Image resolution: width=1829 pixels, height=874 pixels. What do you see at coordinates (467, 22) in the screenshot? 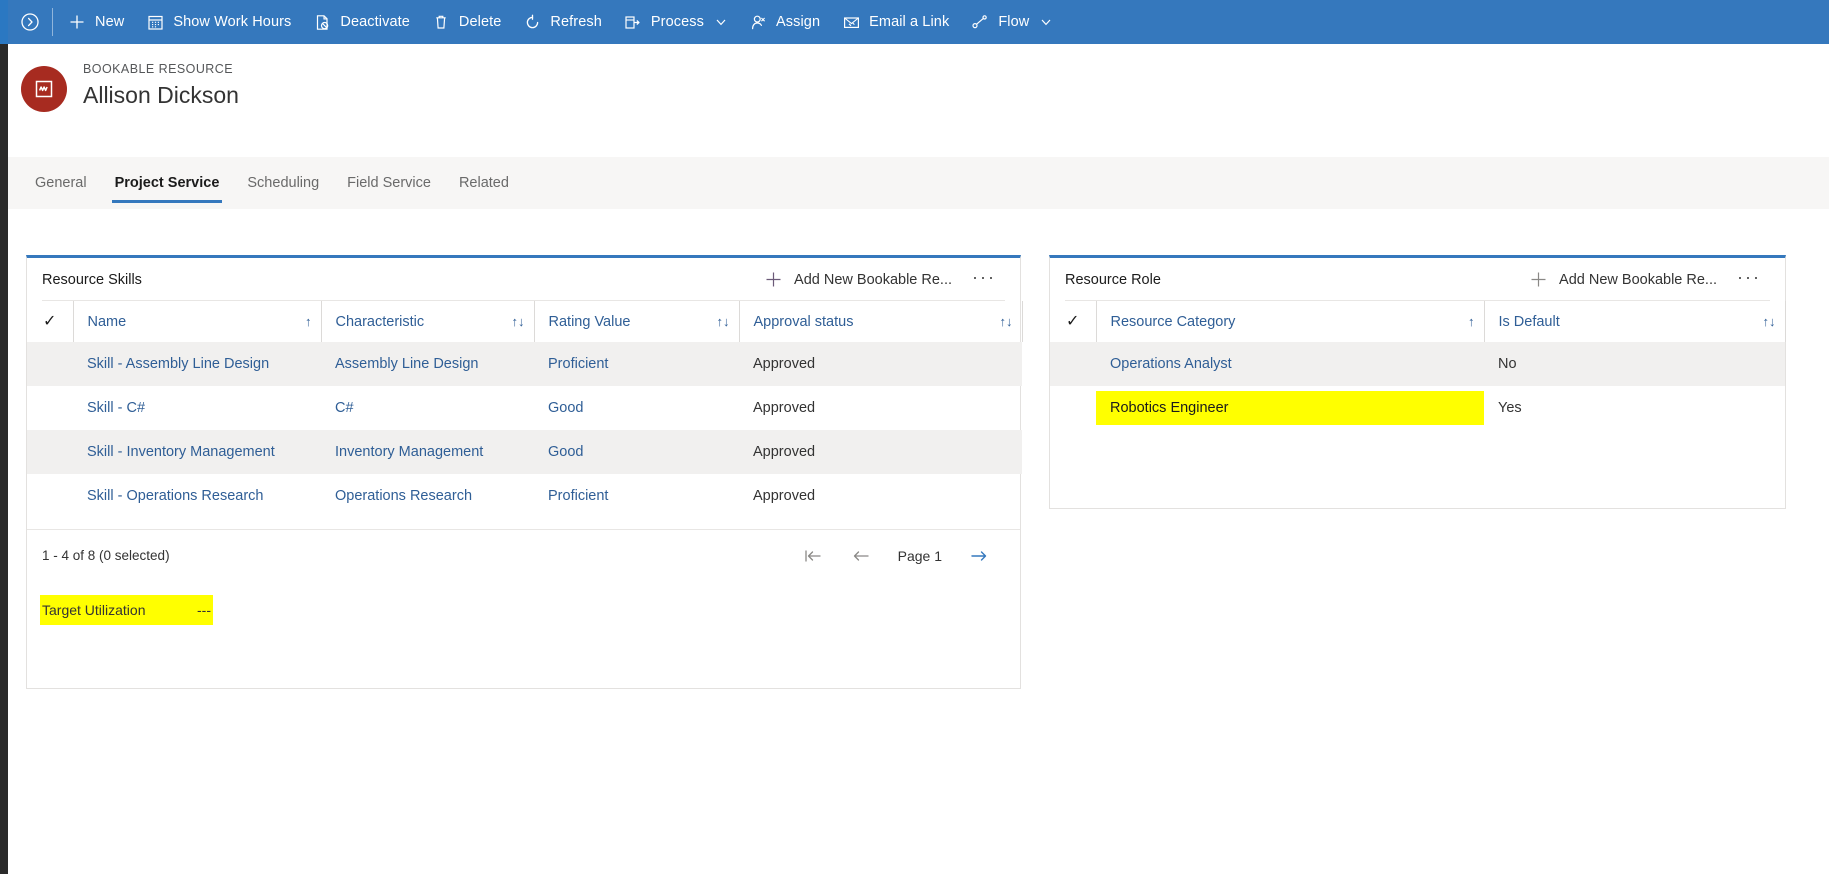
I see `delete-button: Delete` at bounding box center [467, 22].